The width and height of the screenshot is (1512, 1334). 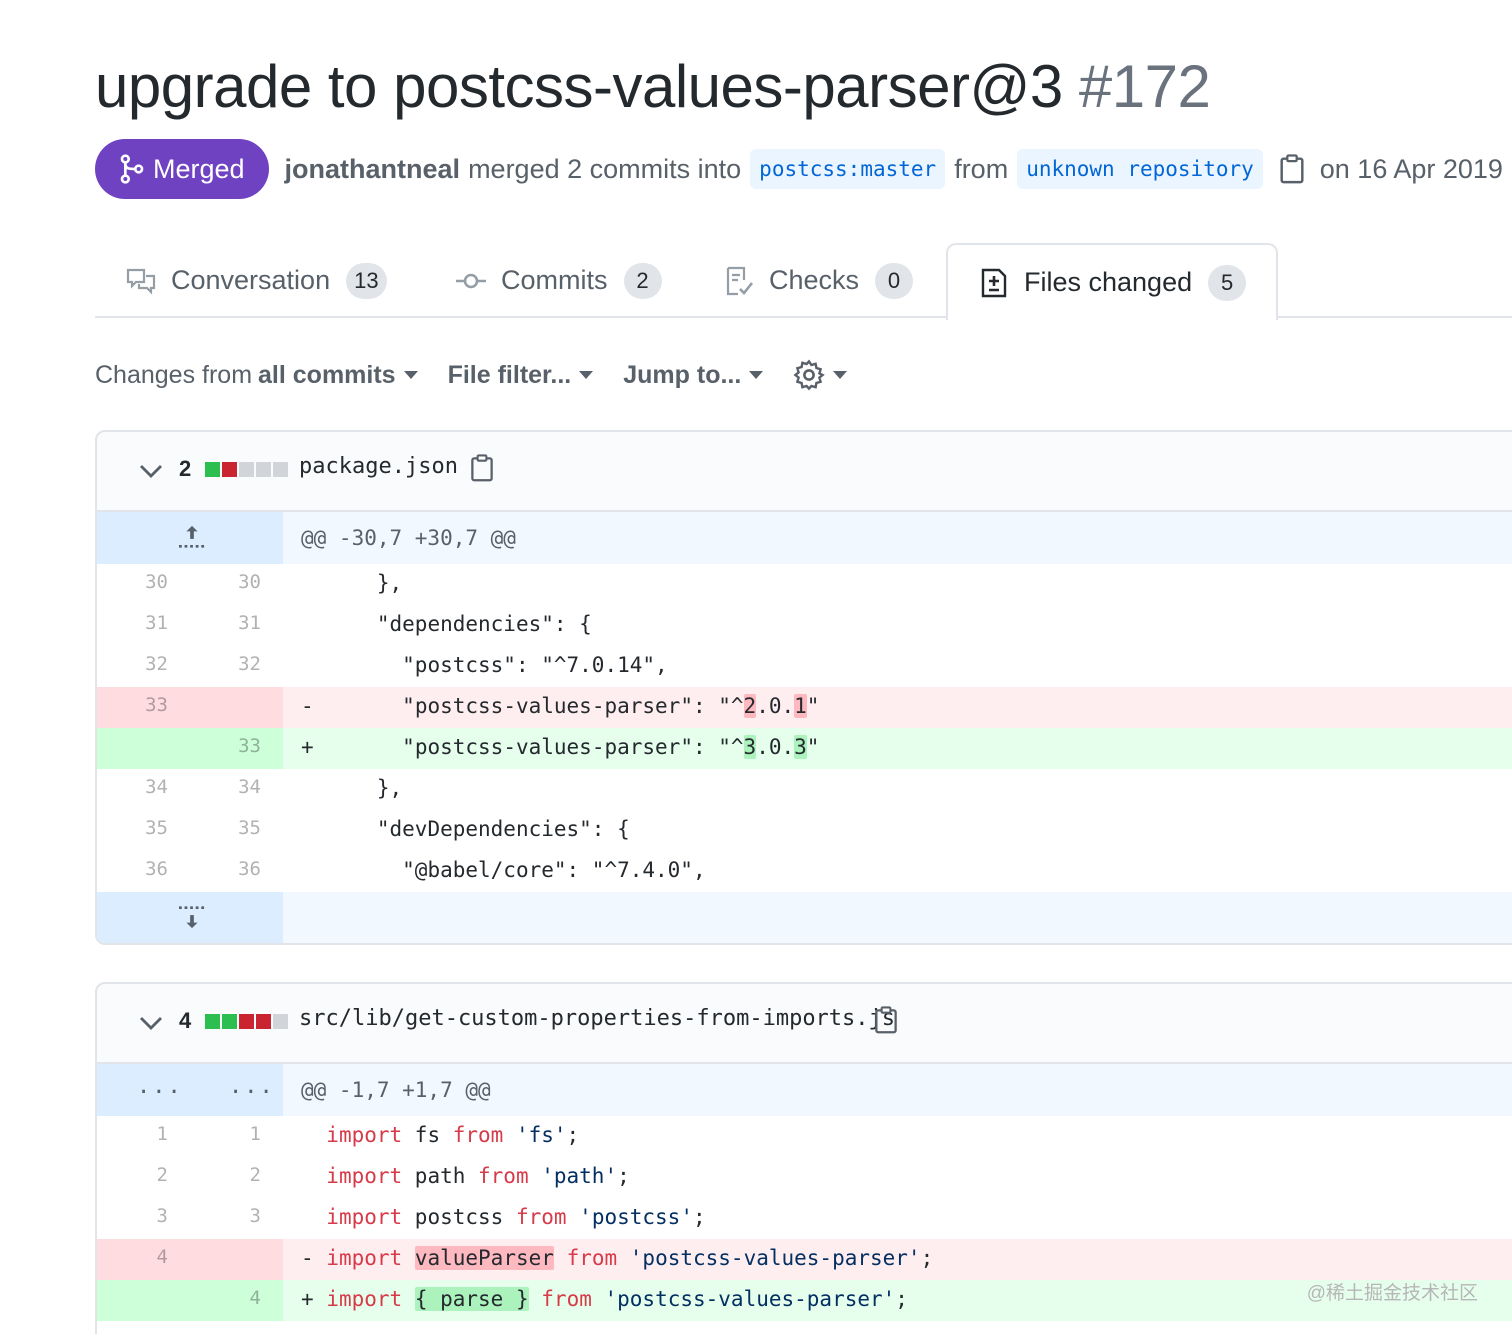 I want to click on new-line-number: 32, so click(x=236, y=666).